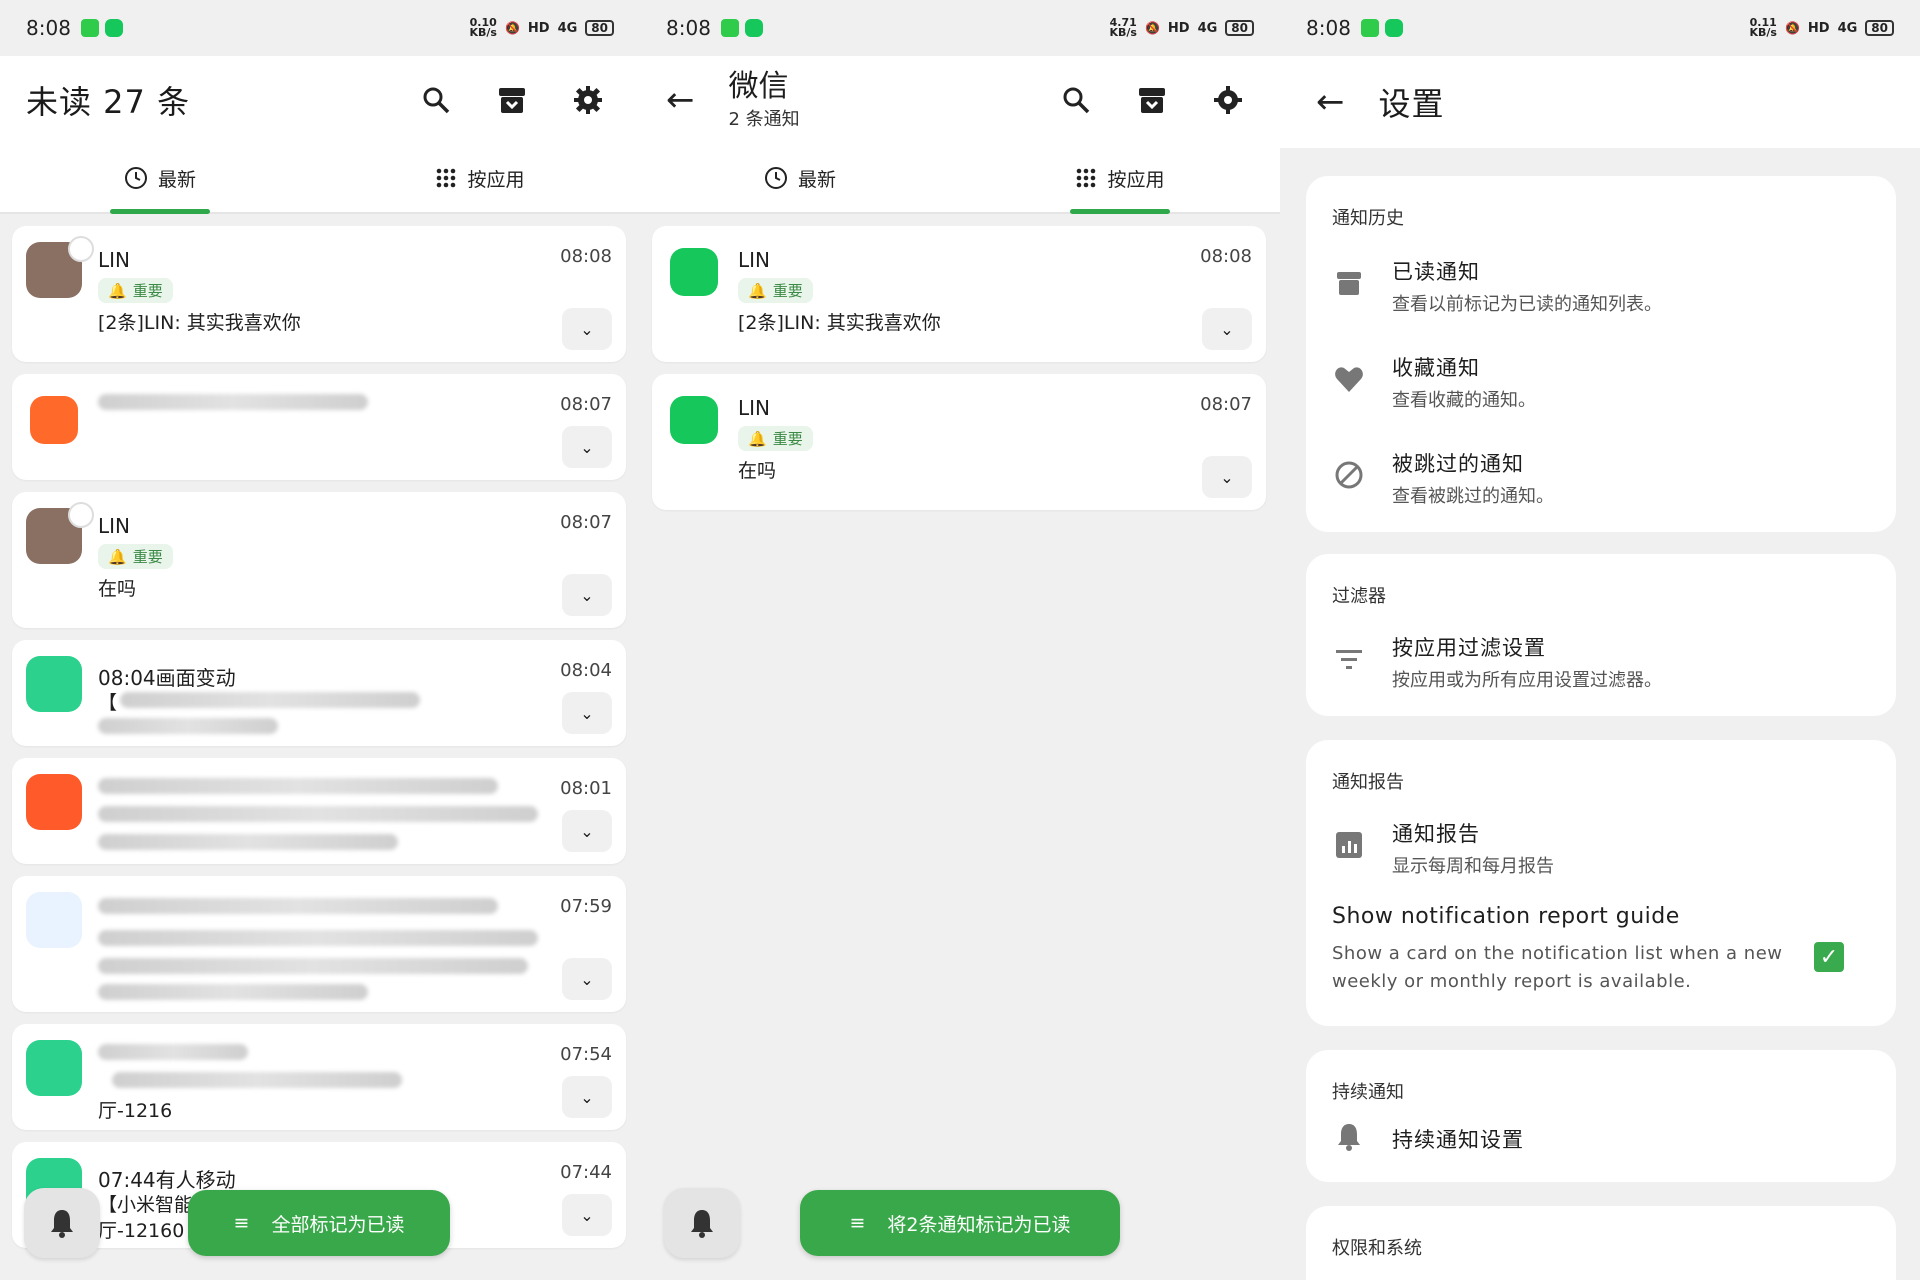 The height and width of the screenshot is (1280, 1920). I want to click on notification-report-item: 通知报告 显示每周和每月报告, so click(1601, 852).